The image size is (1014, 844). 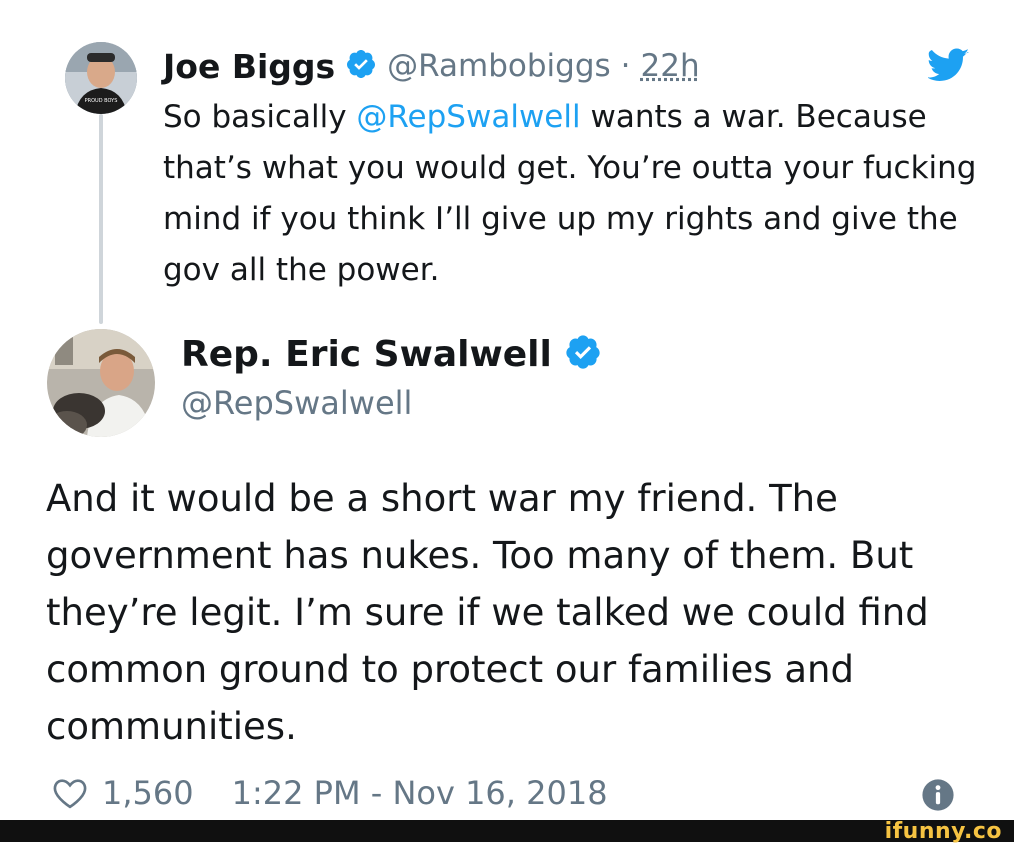 What do you see at coordinates (468, 117) in the screenshot?
I see `reply-mention-link: @RepSwalwell` at bounding box center [468, 117].